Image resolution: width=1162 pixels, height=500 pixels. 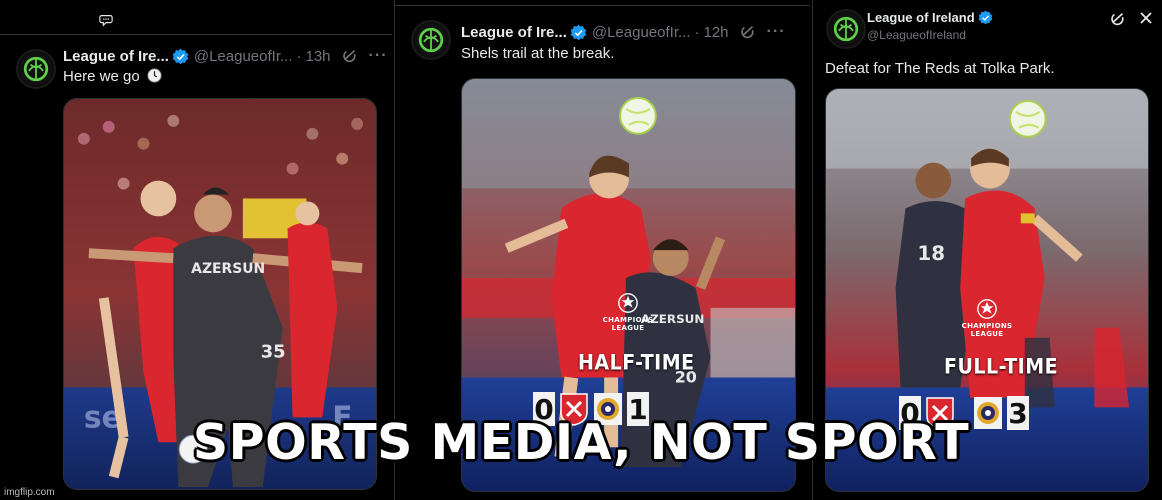 I want to click on phase-label: FULL-TIME, so click(x=1001, y=367).